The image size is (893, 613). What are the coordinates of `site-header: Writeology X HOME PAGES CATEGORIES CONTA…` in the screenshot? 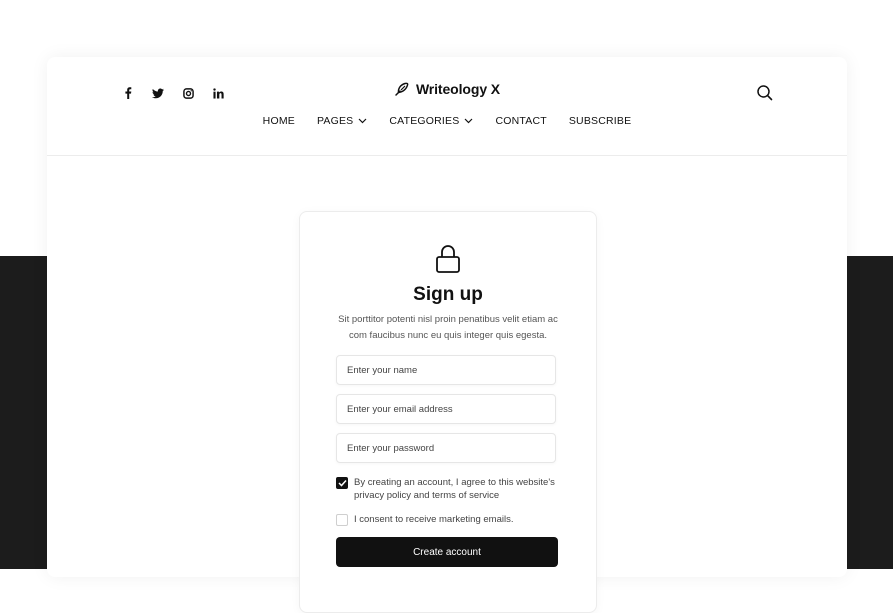 It's located at (447, 106).